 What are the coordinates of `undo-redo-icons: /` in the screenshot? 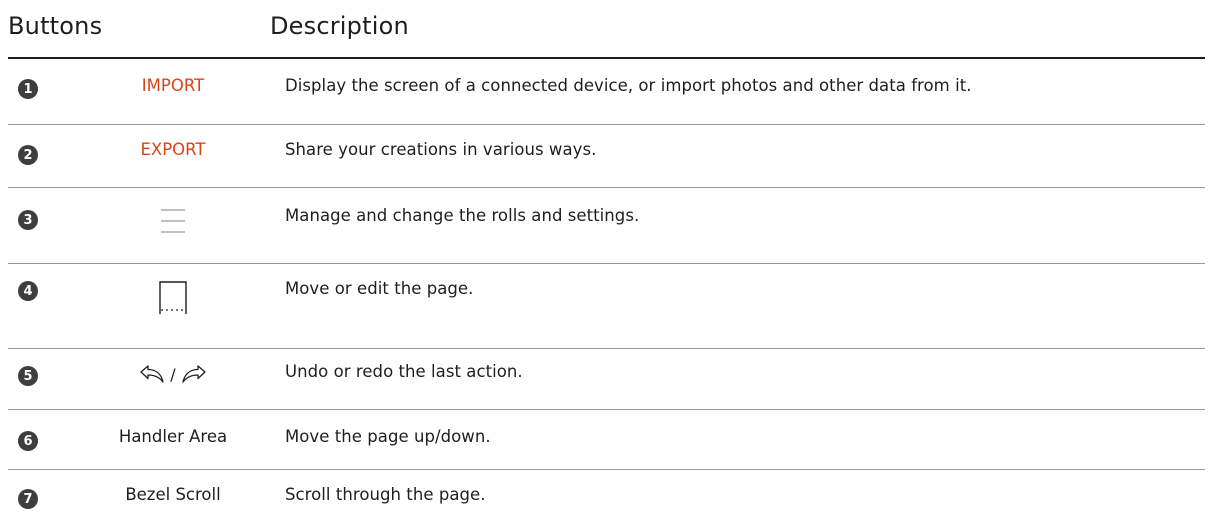 It's located at (173, 374).